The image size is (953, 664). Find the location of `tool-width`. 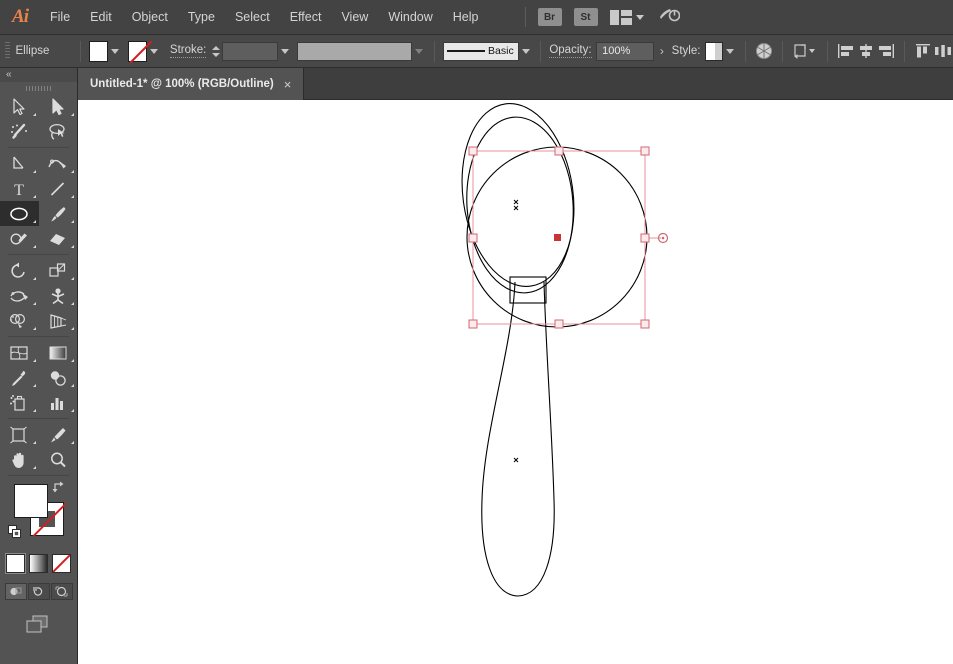

tool-width is located at coordinates (19, 295).